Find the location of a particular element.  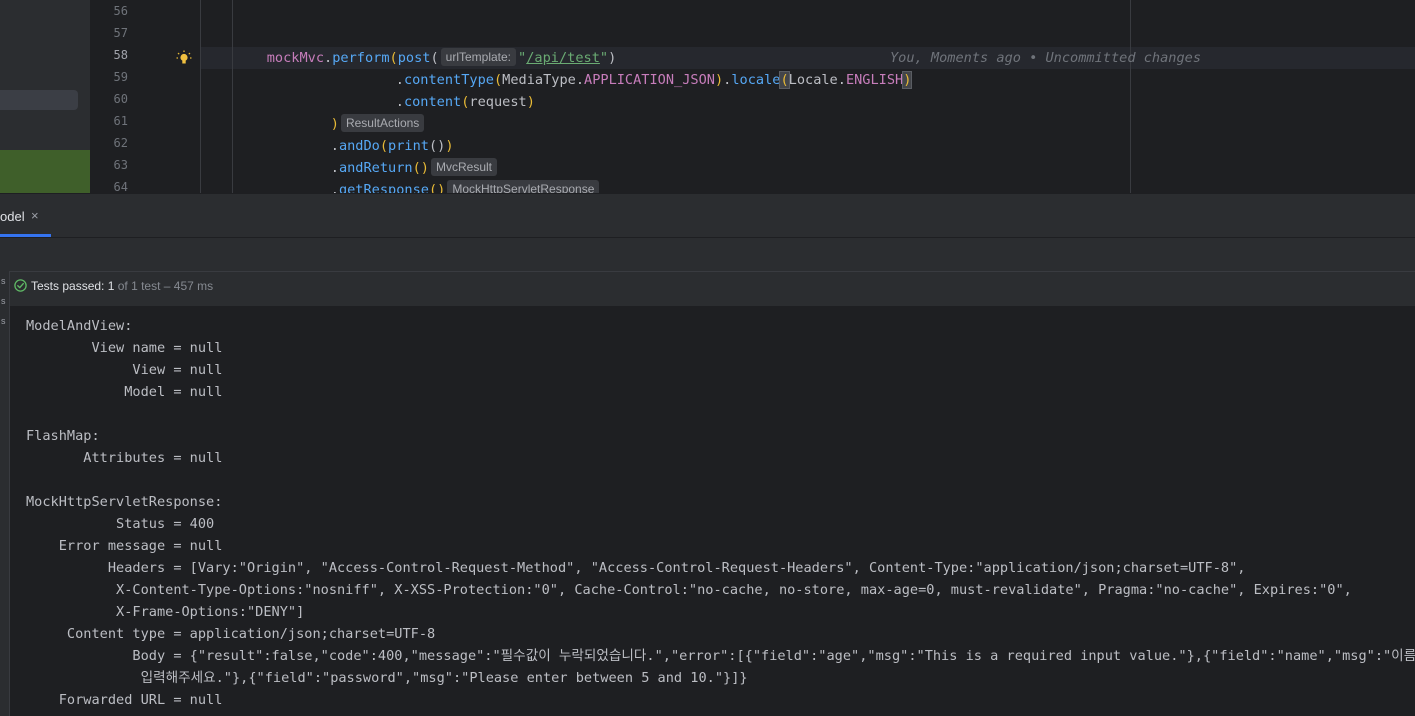

line-number: 62 is located at coordinates (120, 143).